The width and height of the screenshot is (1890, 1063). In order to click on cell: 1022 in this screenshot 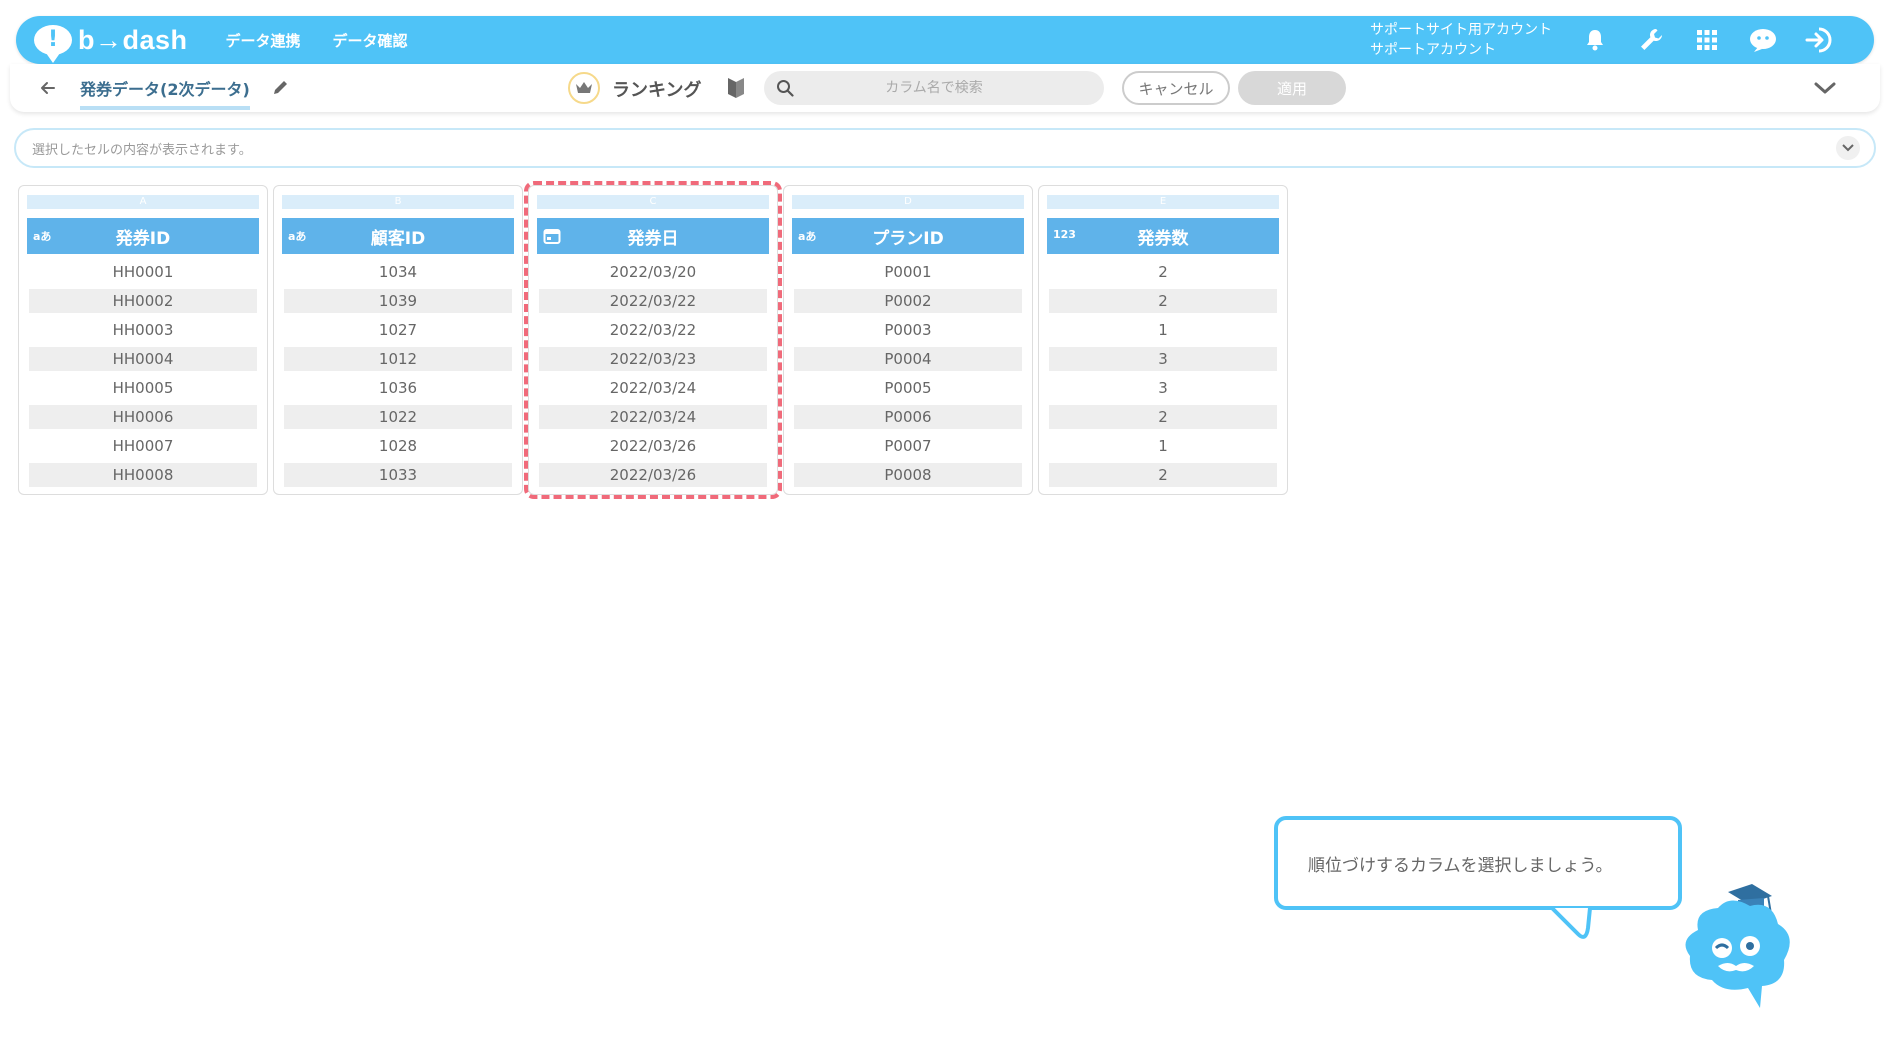, I will do `click(398, 417)`.